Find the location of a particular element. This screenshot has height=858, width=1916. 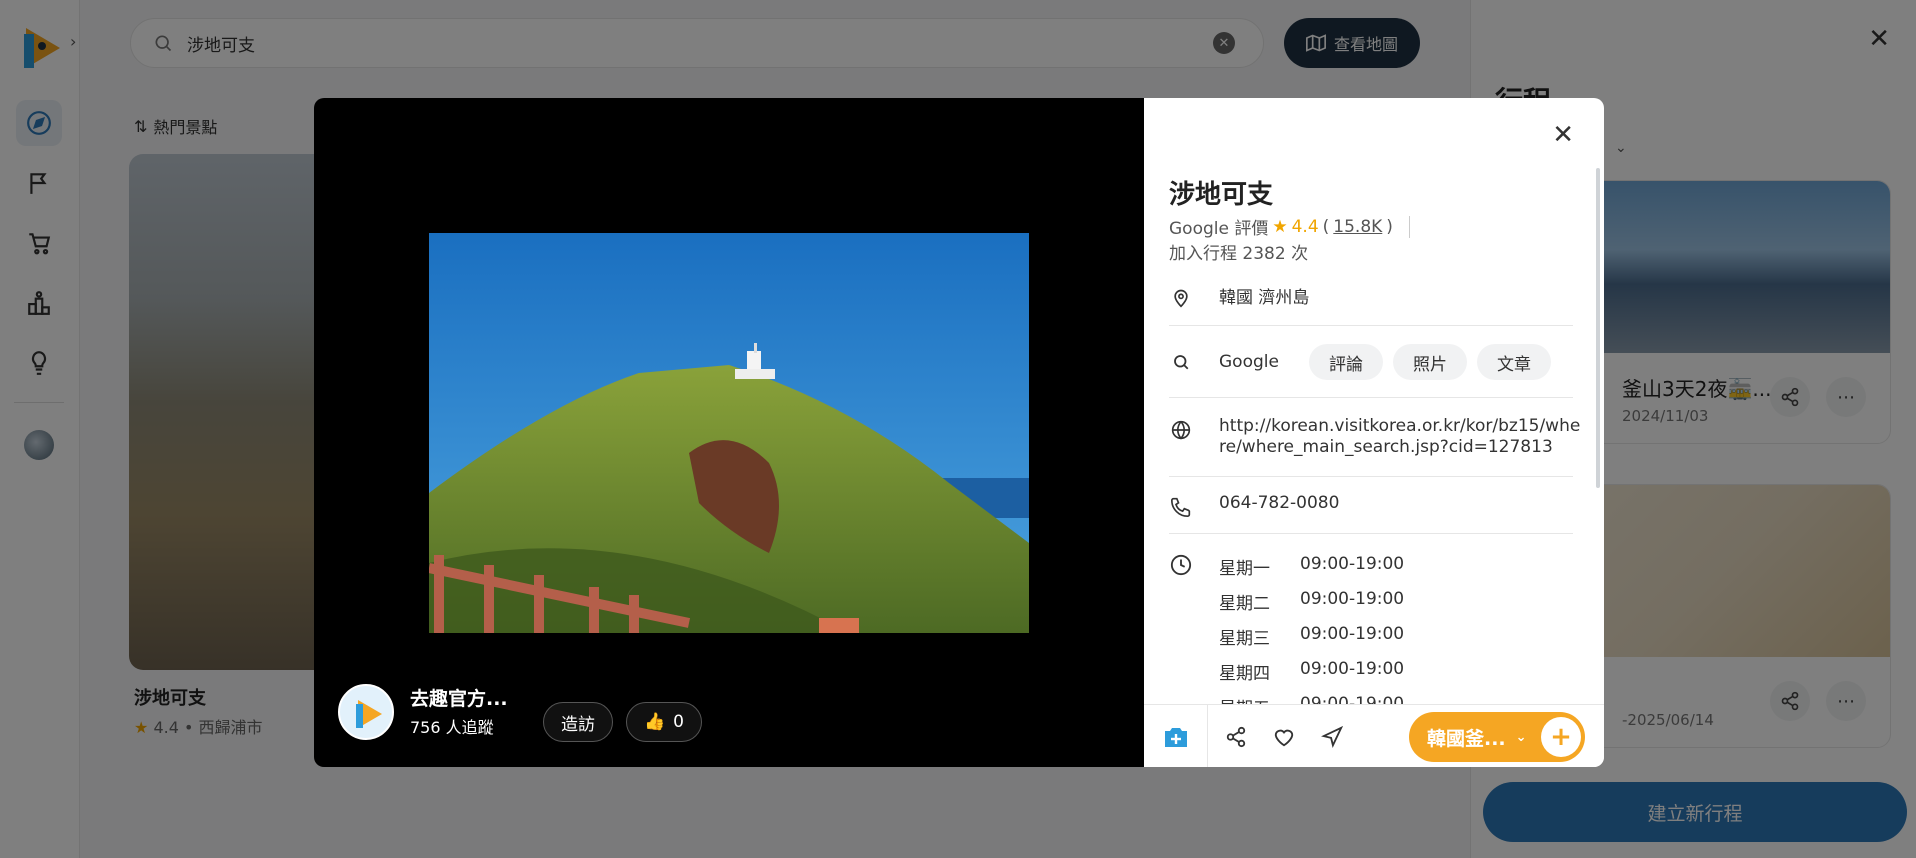

hours-row: 星期四 09:00-19:00 is located at coordinates (1311, 671).